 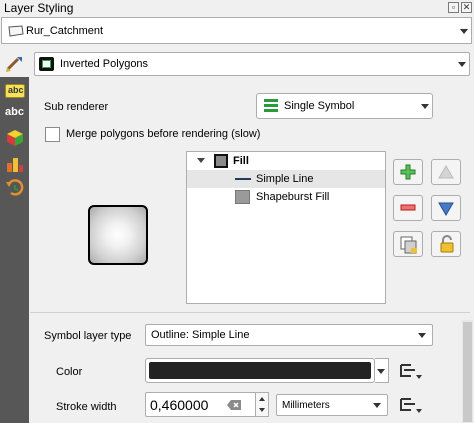 What do you see at coordinates (306, 405) in the screenshot?
I see `stroke-unit-selected: Millimeters` at bounding box center [306, 405].